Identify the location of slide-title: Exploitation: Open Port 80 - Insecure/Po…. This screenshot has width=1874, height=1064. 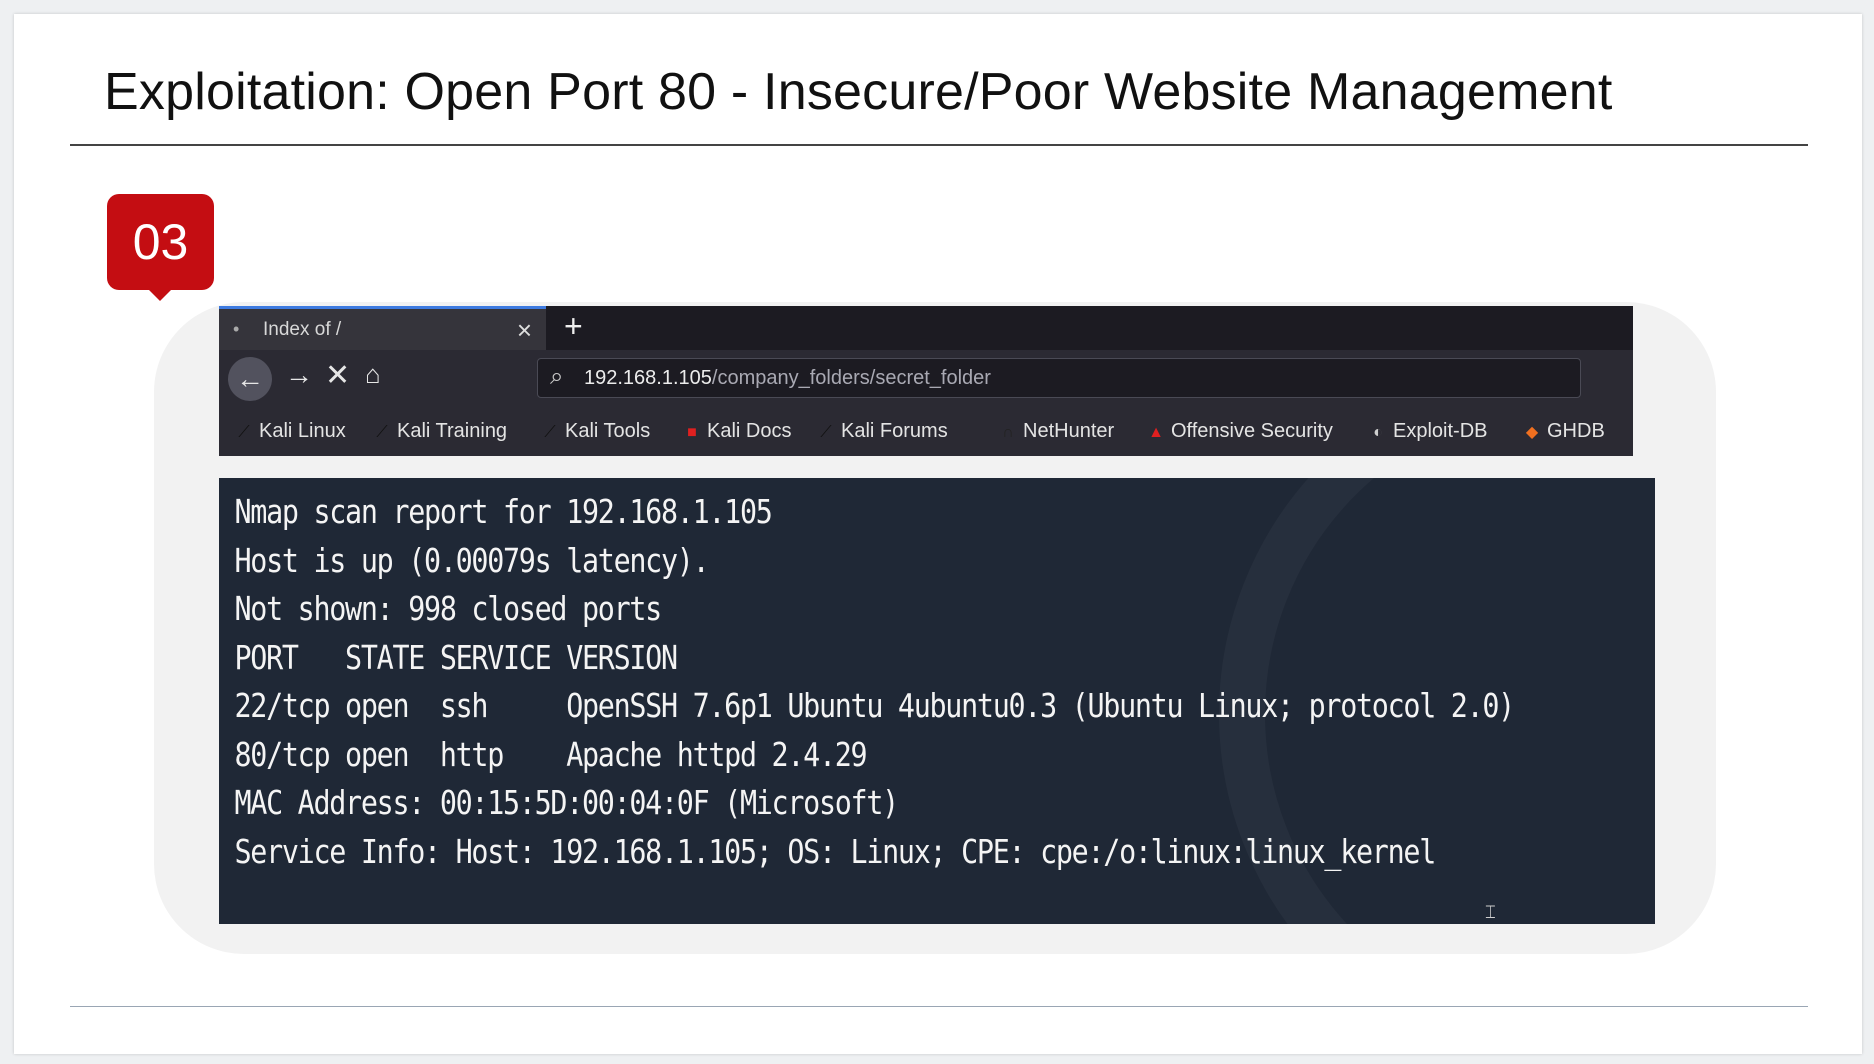
(858, 92).